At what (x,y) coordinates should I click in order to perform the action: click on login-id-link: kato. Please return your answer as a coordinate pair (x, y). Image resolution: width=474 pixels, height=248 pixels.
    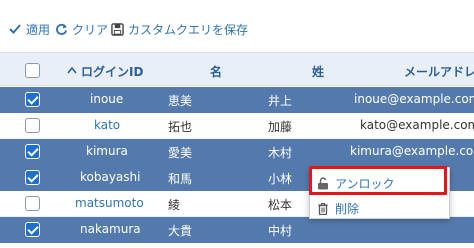
    Looking at the image, I should click on (107, 125).